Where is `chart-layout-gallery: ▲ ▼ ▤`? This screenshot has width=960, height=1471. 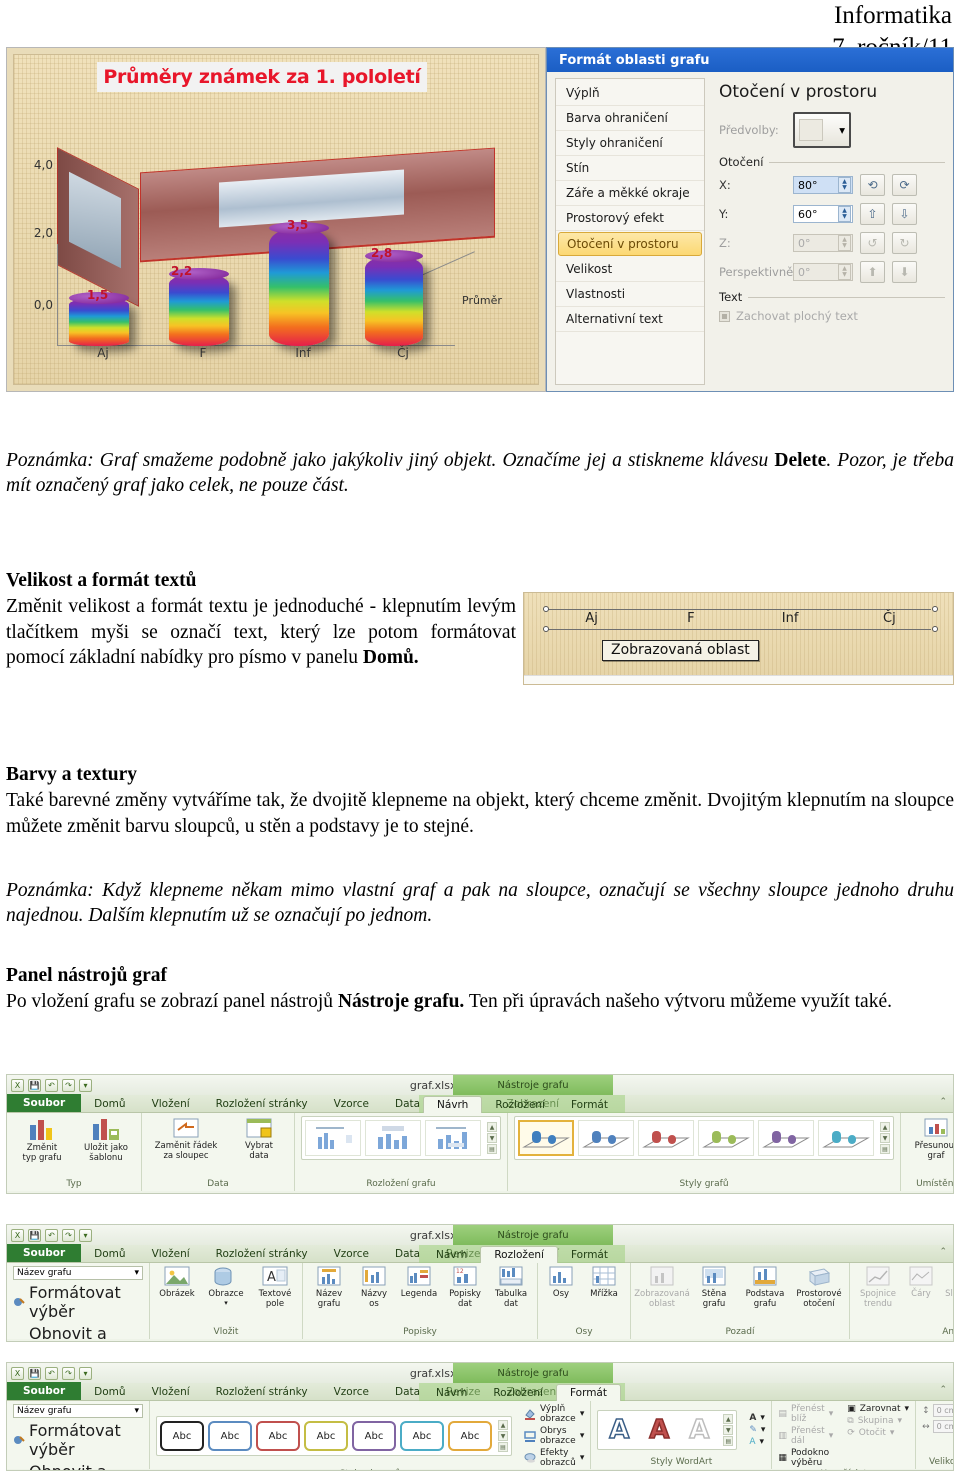
chart-layout-gallery: ▲ ▼ ▤ is located at coordinates (401, 1138).